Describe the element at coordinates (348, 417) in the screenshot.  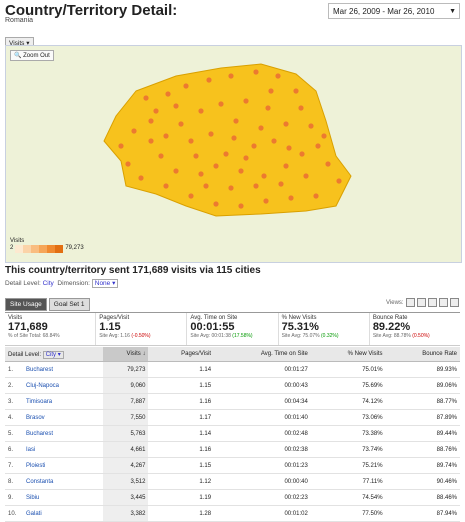
I see `new-visits-cell: 73.06%` at that location.